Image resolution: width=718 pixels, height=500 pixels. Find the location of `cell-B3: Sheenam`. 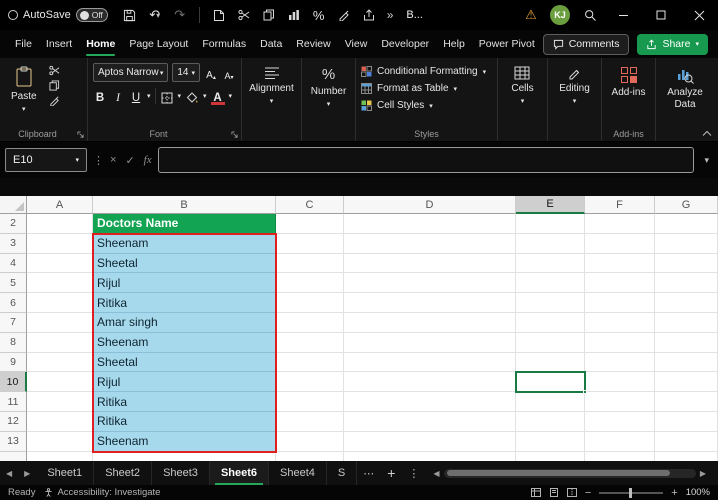

cell-B3: Sheenam is located at coordinates (184, 243).